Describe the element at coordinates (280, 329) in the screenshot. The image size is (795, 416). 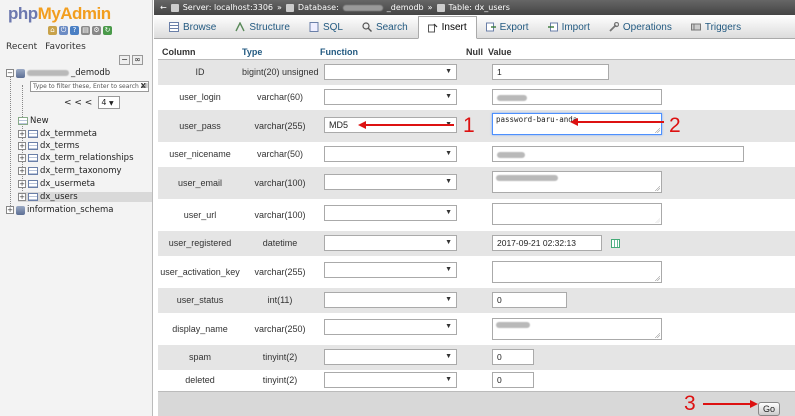
I see `column-type: varchar(250)` at that location.